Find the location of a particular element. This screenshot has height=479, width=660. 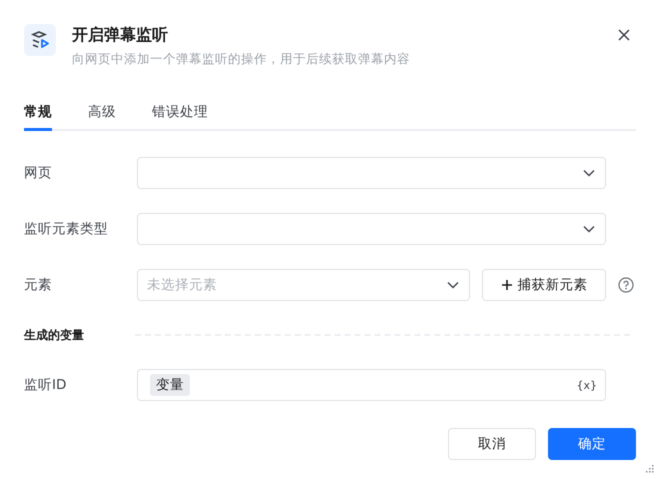

field-label: 监听元素类型 is located at coordinates (66, 229).